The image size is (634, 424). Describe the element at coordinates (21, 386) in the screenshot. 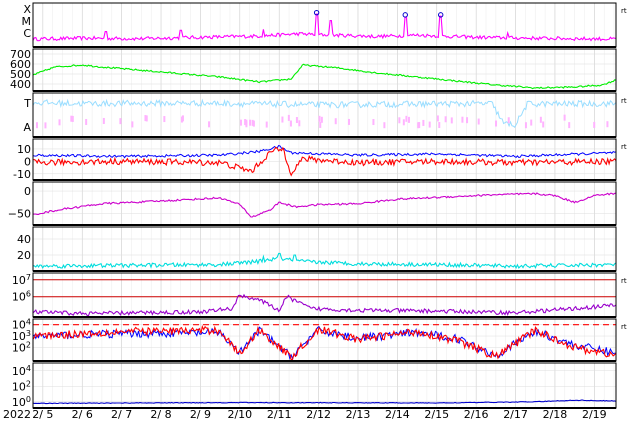

I see `ytick-label-xray: 102` at that location.